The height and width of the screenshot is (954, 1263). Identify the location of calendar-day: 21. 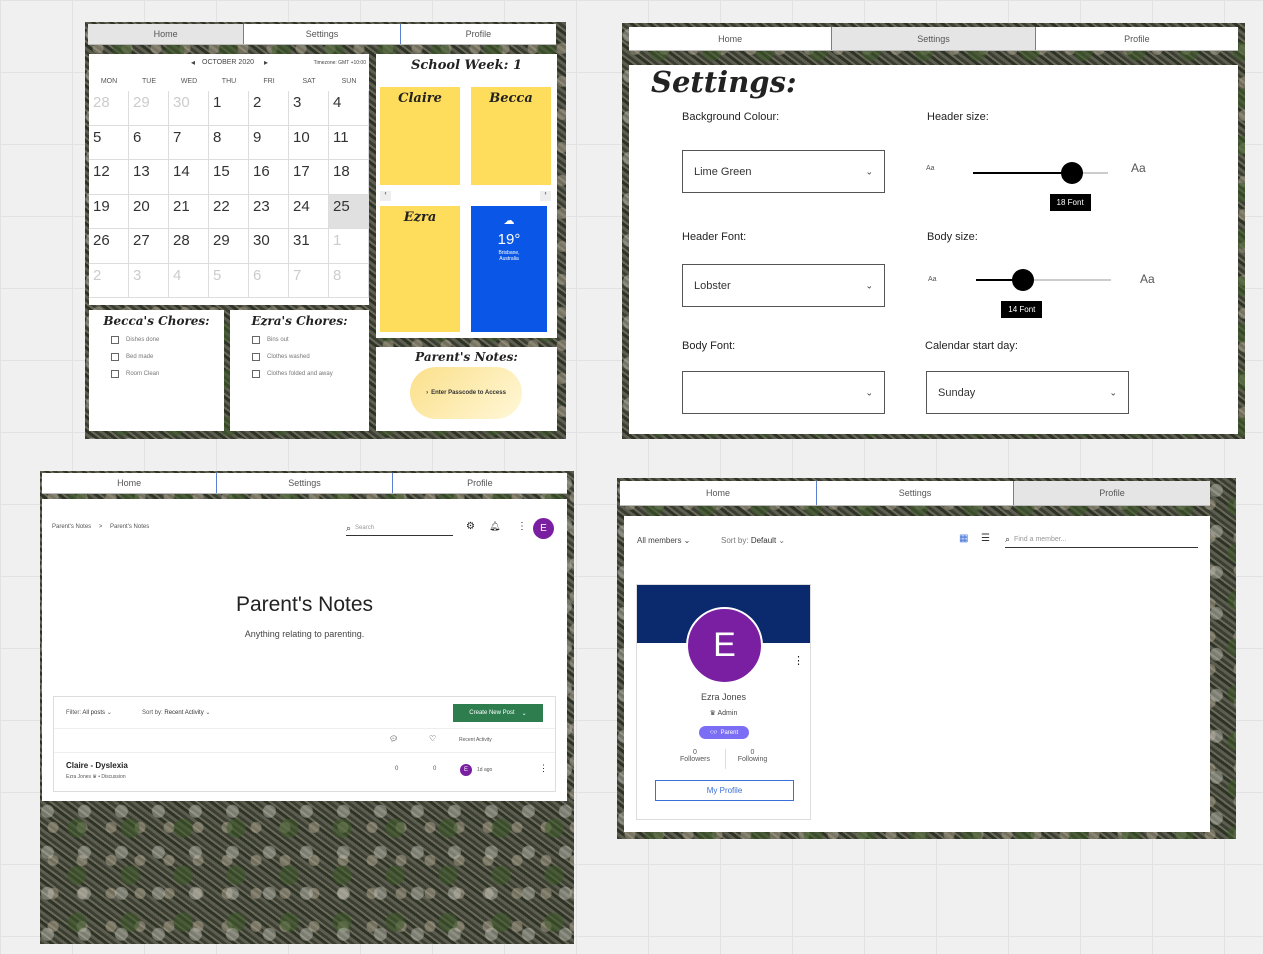
(189, 211).